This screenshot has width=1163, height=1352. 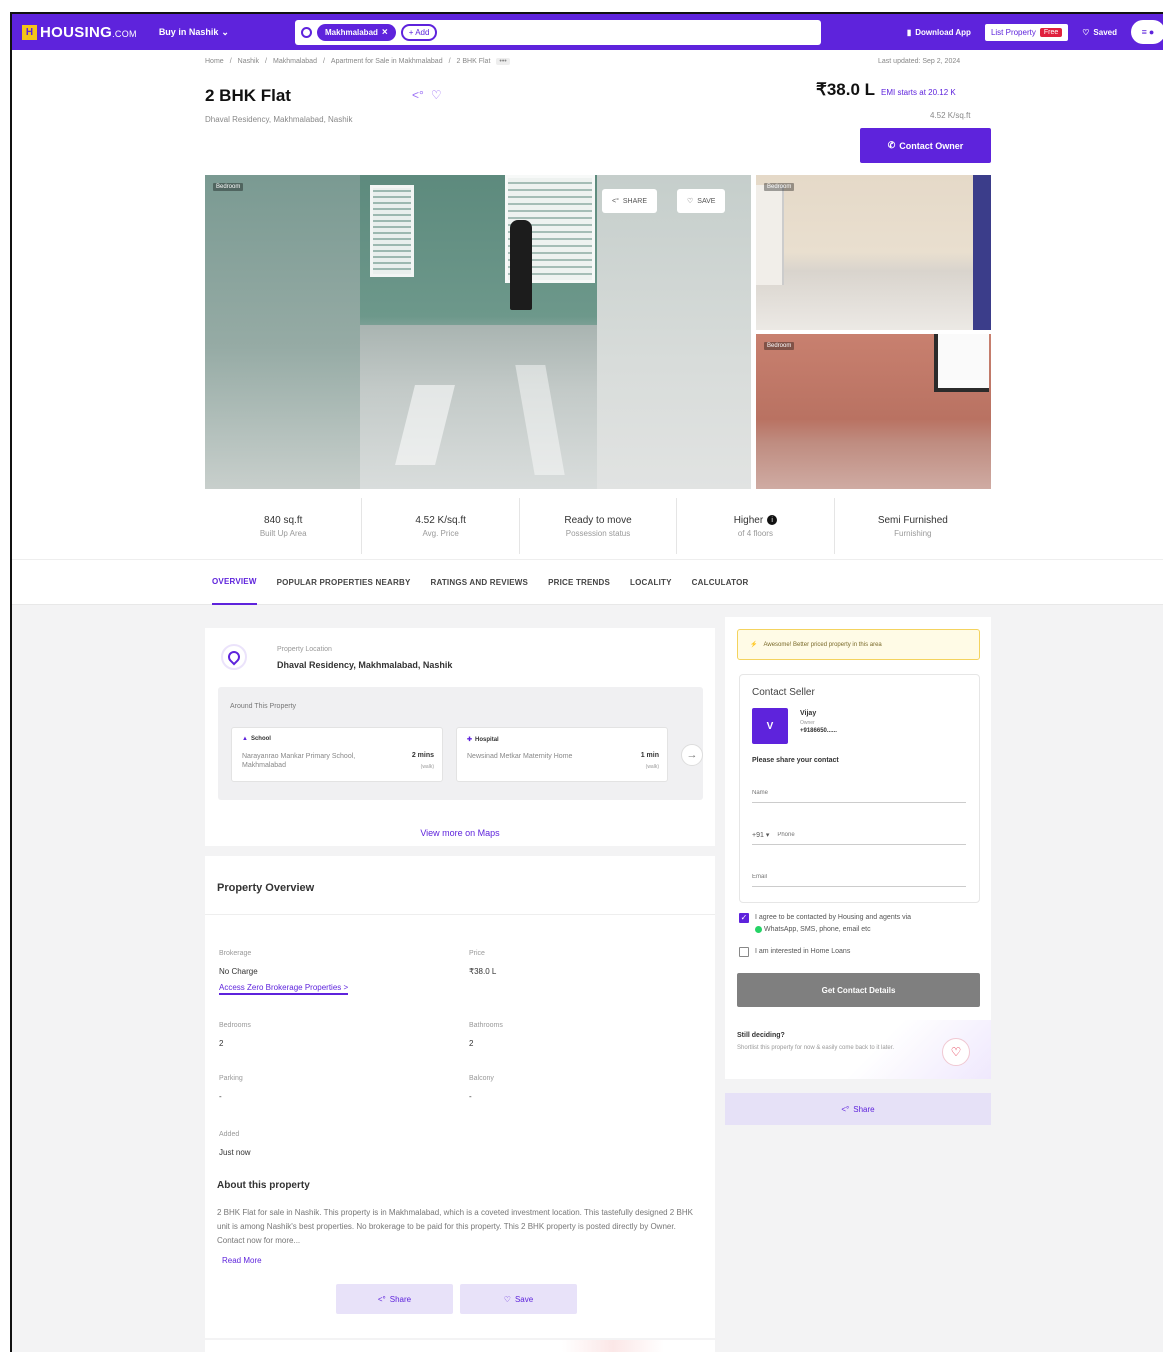 What do you see at coordinates (579, 582) in the screenshot?
I see `tab-price-trends: PRICE TRENDS` at bounding box center [579, 582].